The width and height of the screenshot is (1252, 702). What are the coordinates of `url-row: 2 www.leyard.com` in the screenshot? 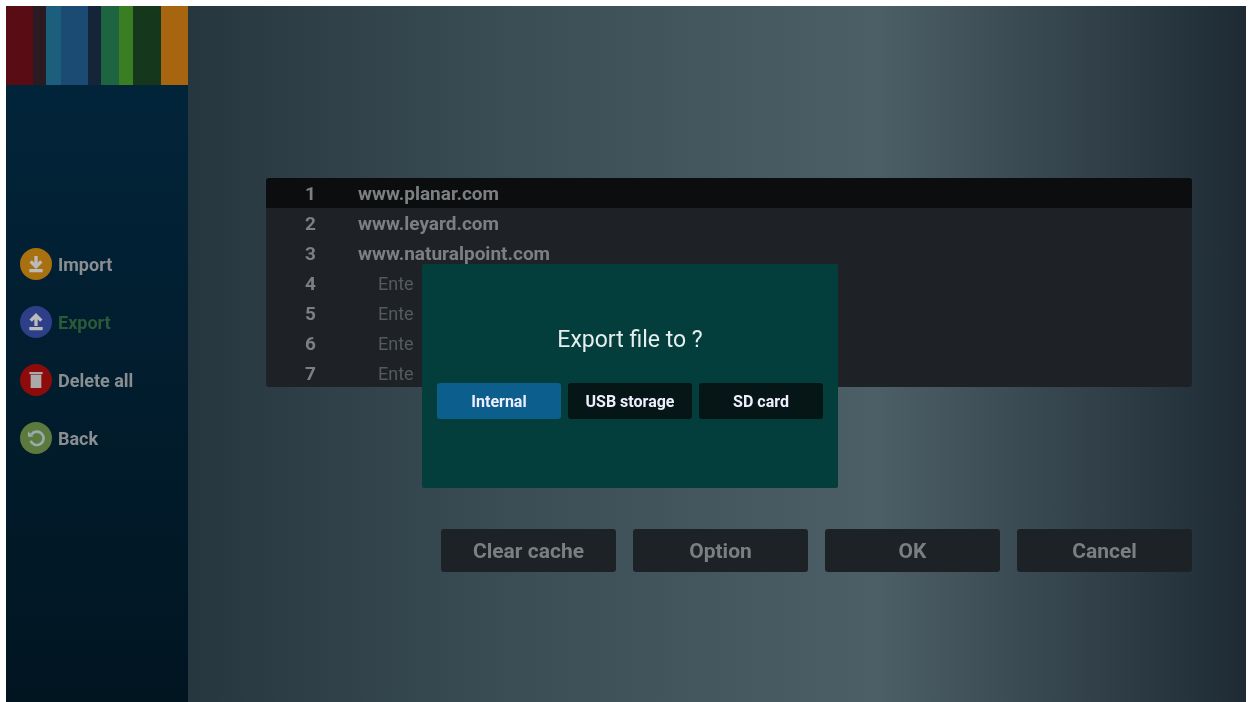 It's located at (385, 223).